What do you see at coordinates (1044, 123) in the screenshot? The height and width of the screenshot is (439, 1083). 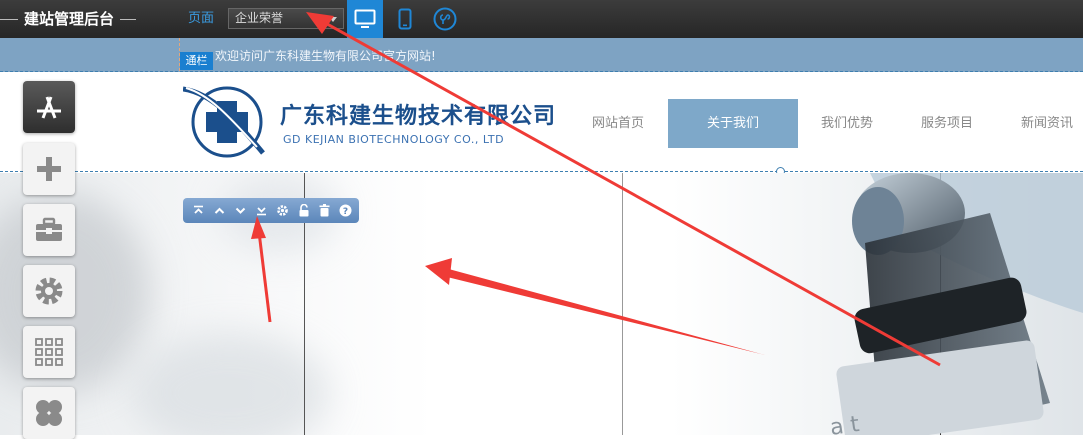 I see `nav-item-news: 新闻资讯` at bounding box center [1044, 123].